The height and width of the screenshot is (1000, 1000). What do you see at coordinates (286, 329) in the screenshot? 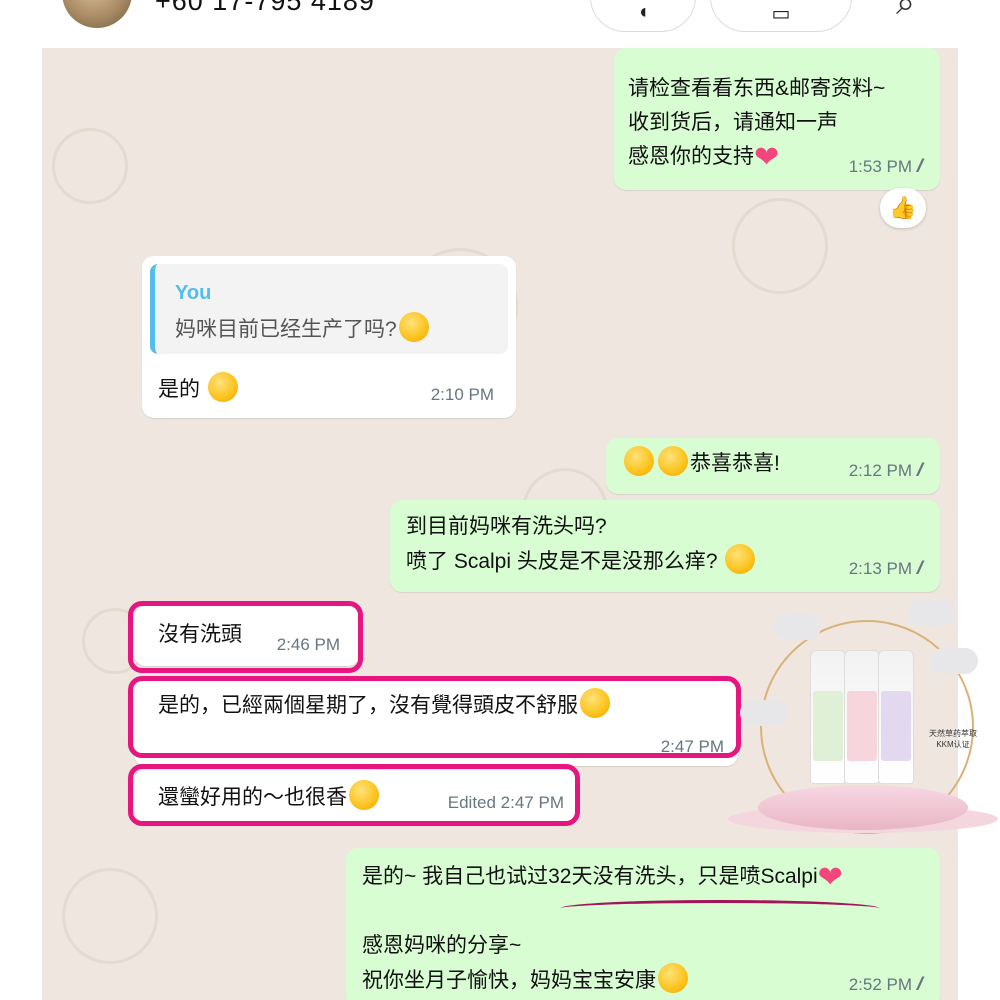
I see `quoted-text: 妈咪目前已经生产了吗?` at bounding box center [286, 329].